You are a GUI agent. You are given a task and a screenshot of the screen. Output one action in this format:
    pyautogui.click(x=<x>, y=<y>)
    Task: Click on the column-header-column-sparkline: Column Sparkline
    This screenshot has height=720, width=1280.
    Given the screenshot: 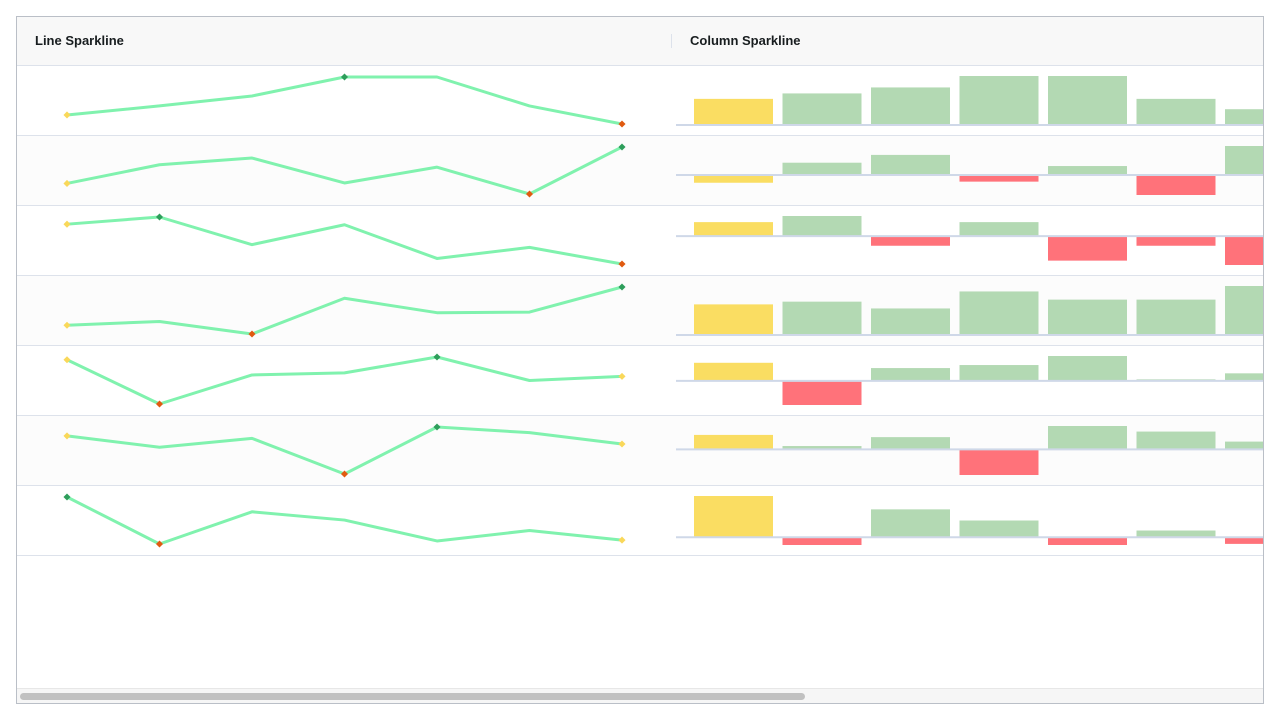 What is the action you would take?
    pyautogui.click(x=745, y=41)
    